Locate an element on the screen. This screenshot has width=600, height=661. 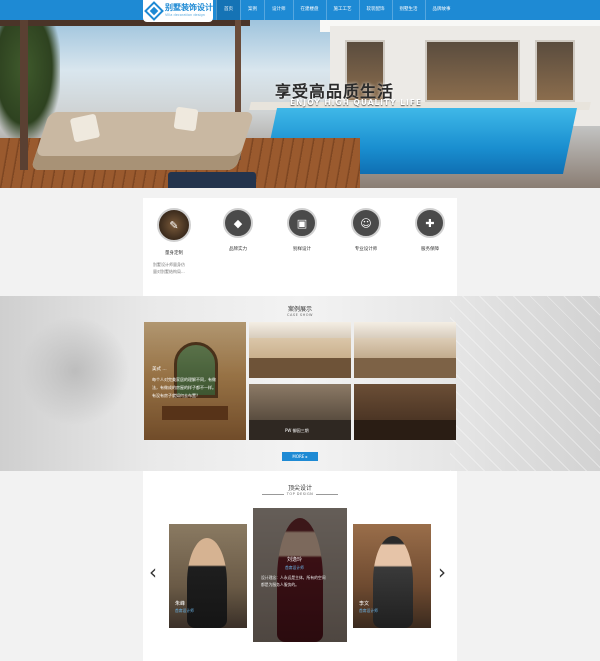
designer-card-featured: 刘逸玲 首席设计师 设计理念：人永远是主体，所有的空间 都是为服务人服务的。 is located at coordinates (300, 575).